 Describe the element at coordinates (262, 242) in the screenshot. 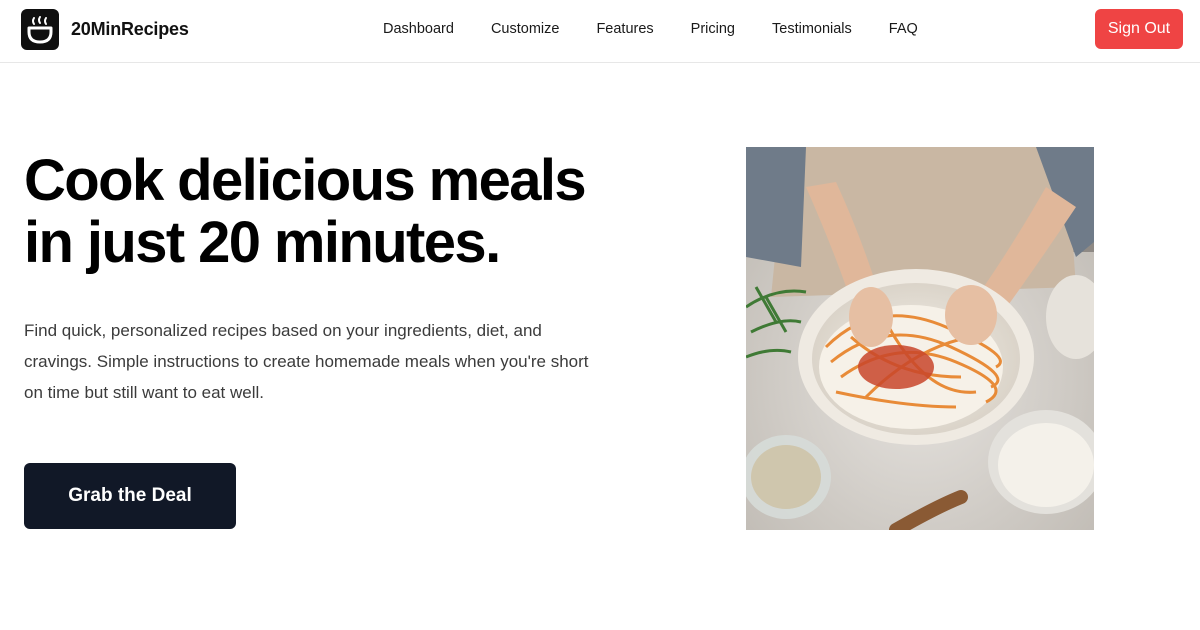

I see `headline-line-2: in just 20 minutes.` at that location.